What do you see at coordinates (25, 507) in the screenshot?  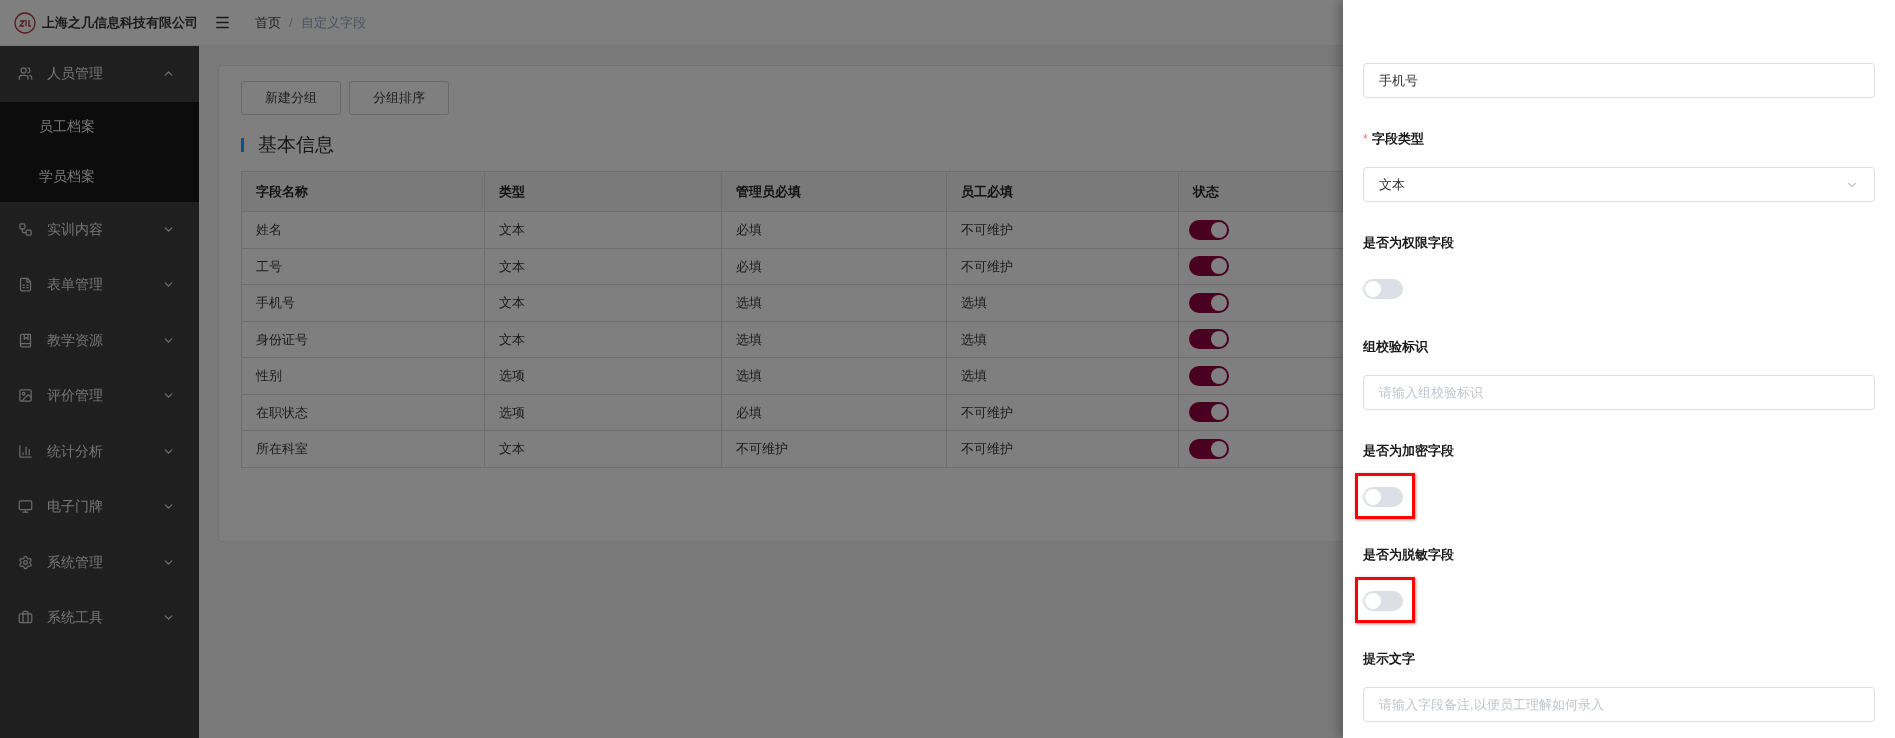 I see `monitor-icon` at bounding box center [25, 507].